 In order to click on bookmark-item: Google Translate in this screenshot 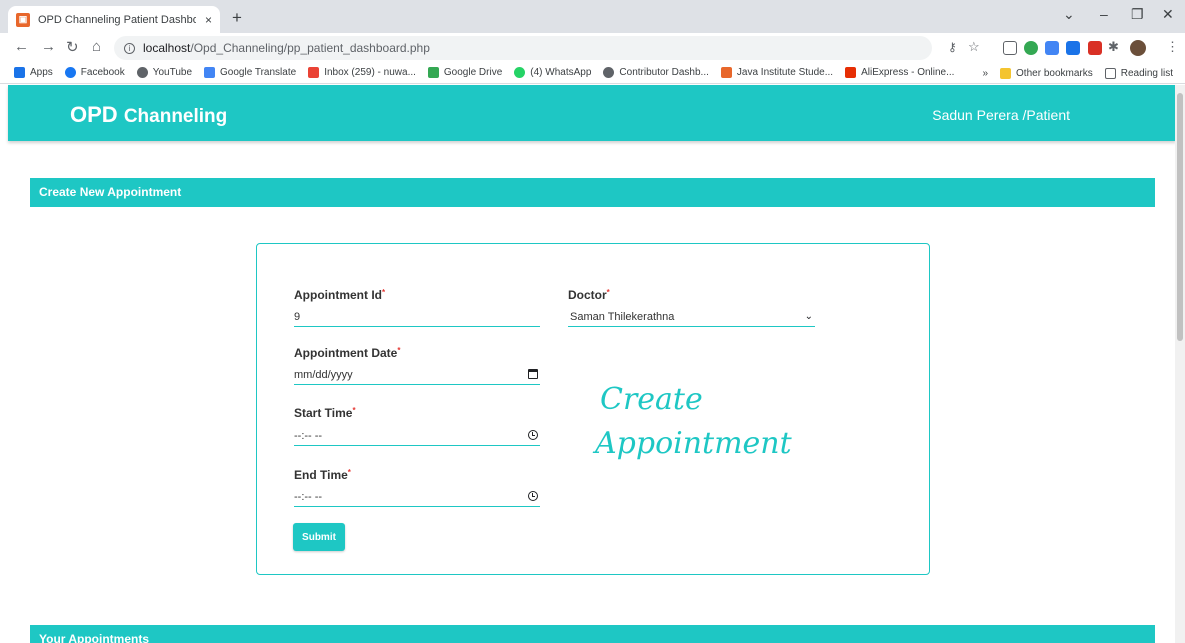, I will do `click(250, 72)`.